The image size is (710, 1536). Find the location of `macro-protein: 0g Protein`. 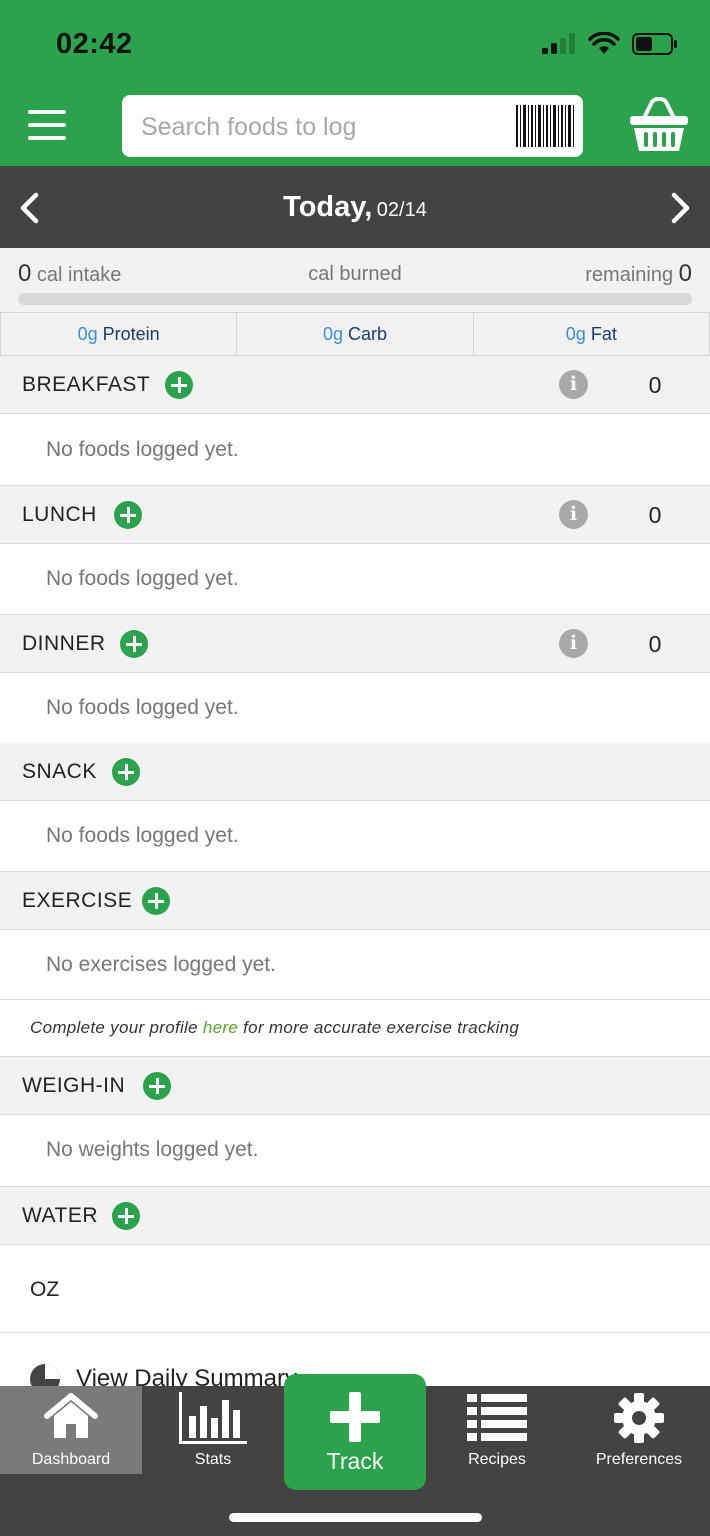

macro-protein: 0g Protein is located at coordinates (119, 334).